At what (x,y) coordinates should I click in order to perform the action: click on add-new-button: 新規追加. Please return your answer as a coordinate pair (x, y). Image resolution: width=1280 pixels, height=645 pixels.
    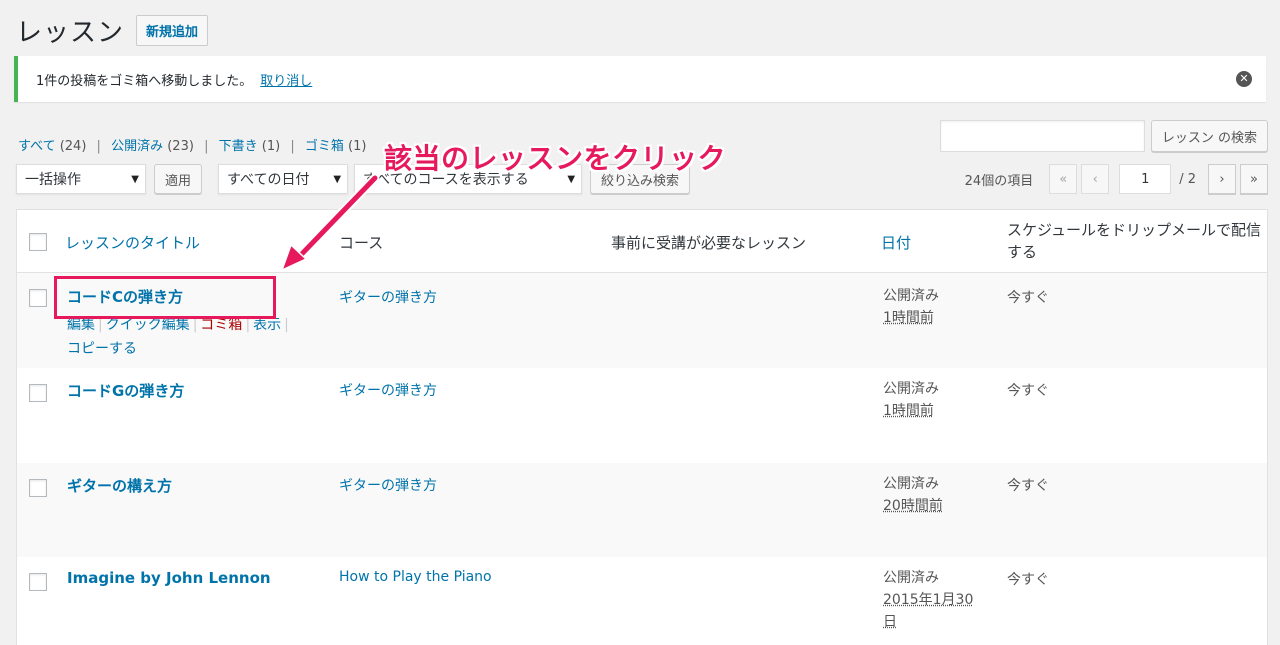
    Looking at the image, I should click on (172, 30).